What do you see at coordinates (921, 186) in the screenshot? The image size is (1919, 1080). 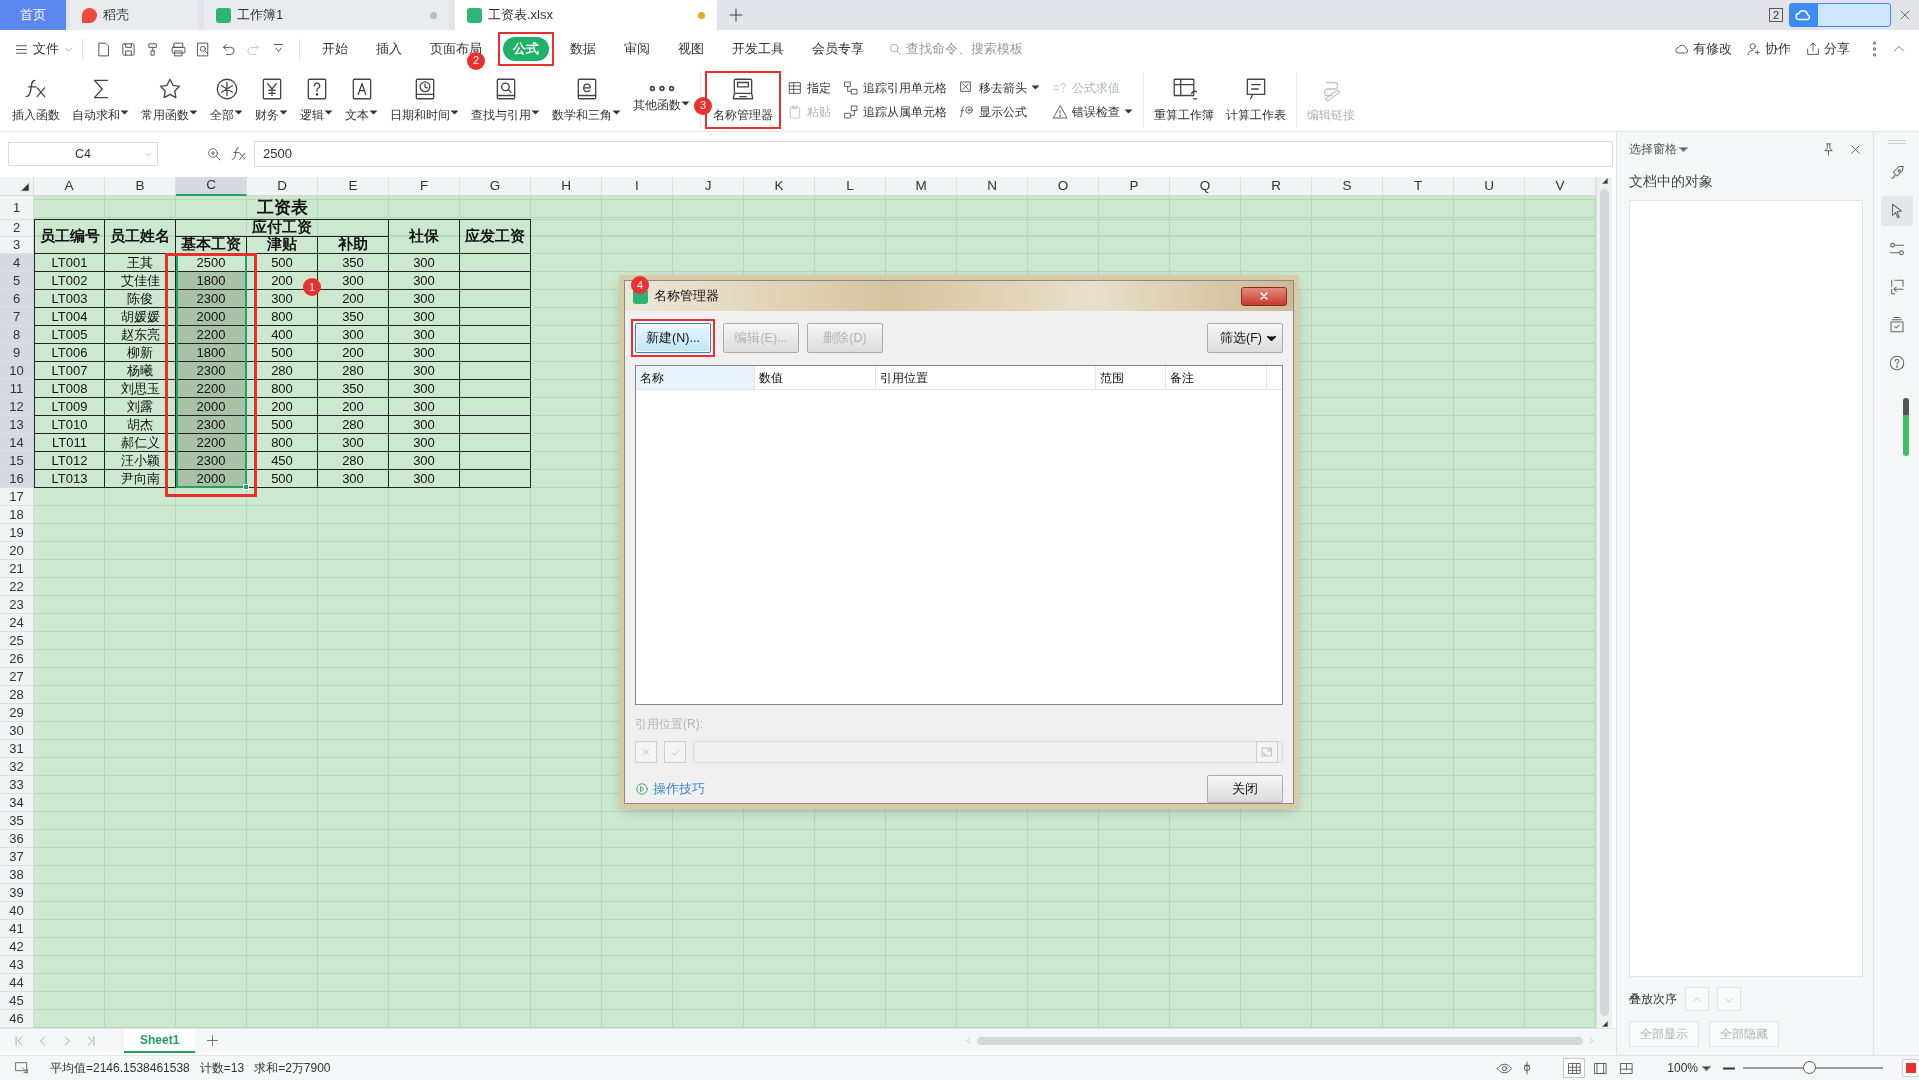 I see `column-header: M` at bounding box center [921, 186].